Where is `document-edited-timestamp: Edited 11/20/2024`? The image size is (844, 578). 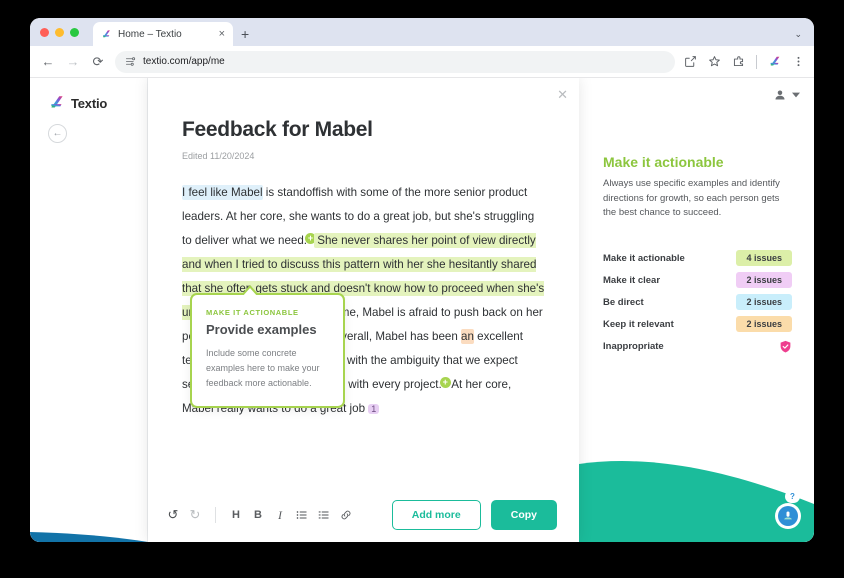 document-edited-timestamp: Edited 11/20/2024 is located at coordinates (218, 156).